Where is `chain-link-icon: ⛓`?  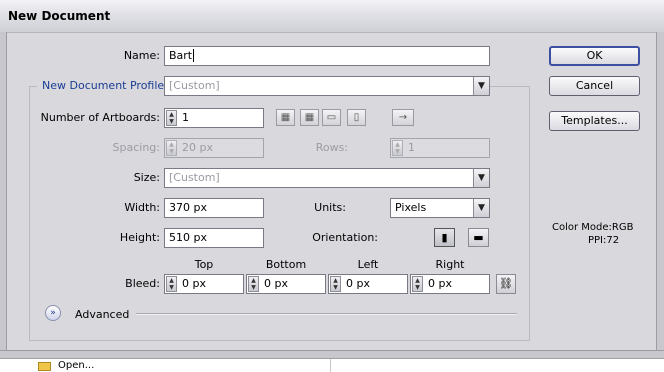 chain-link-icon: ⛓ is located at coordinates (506, 284).